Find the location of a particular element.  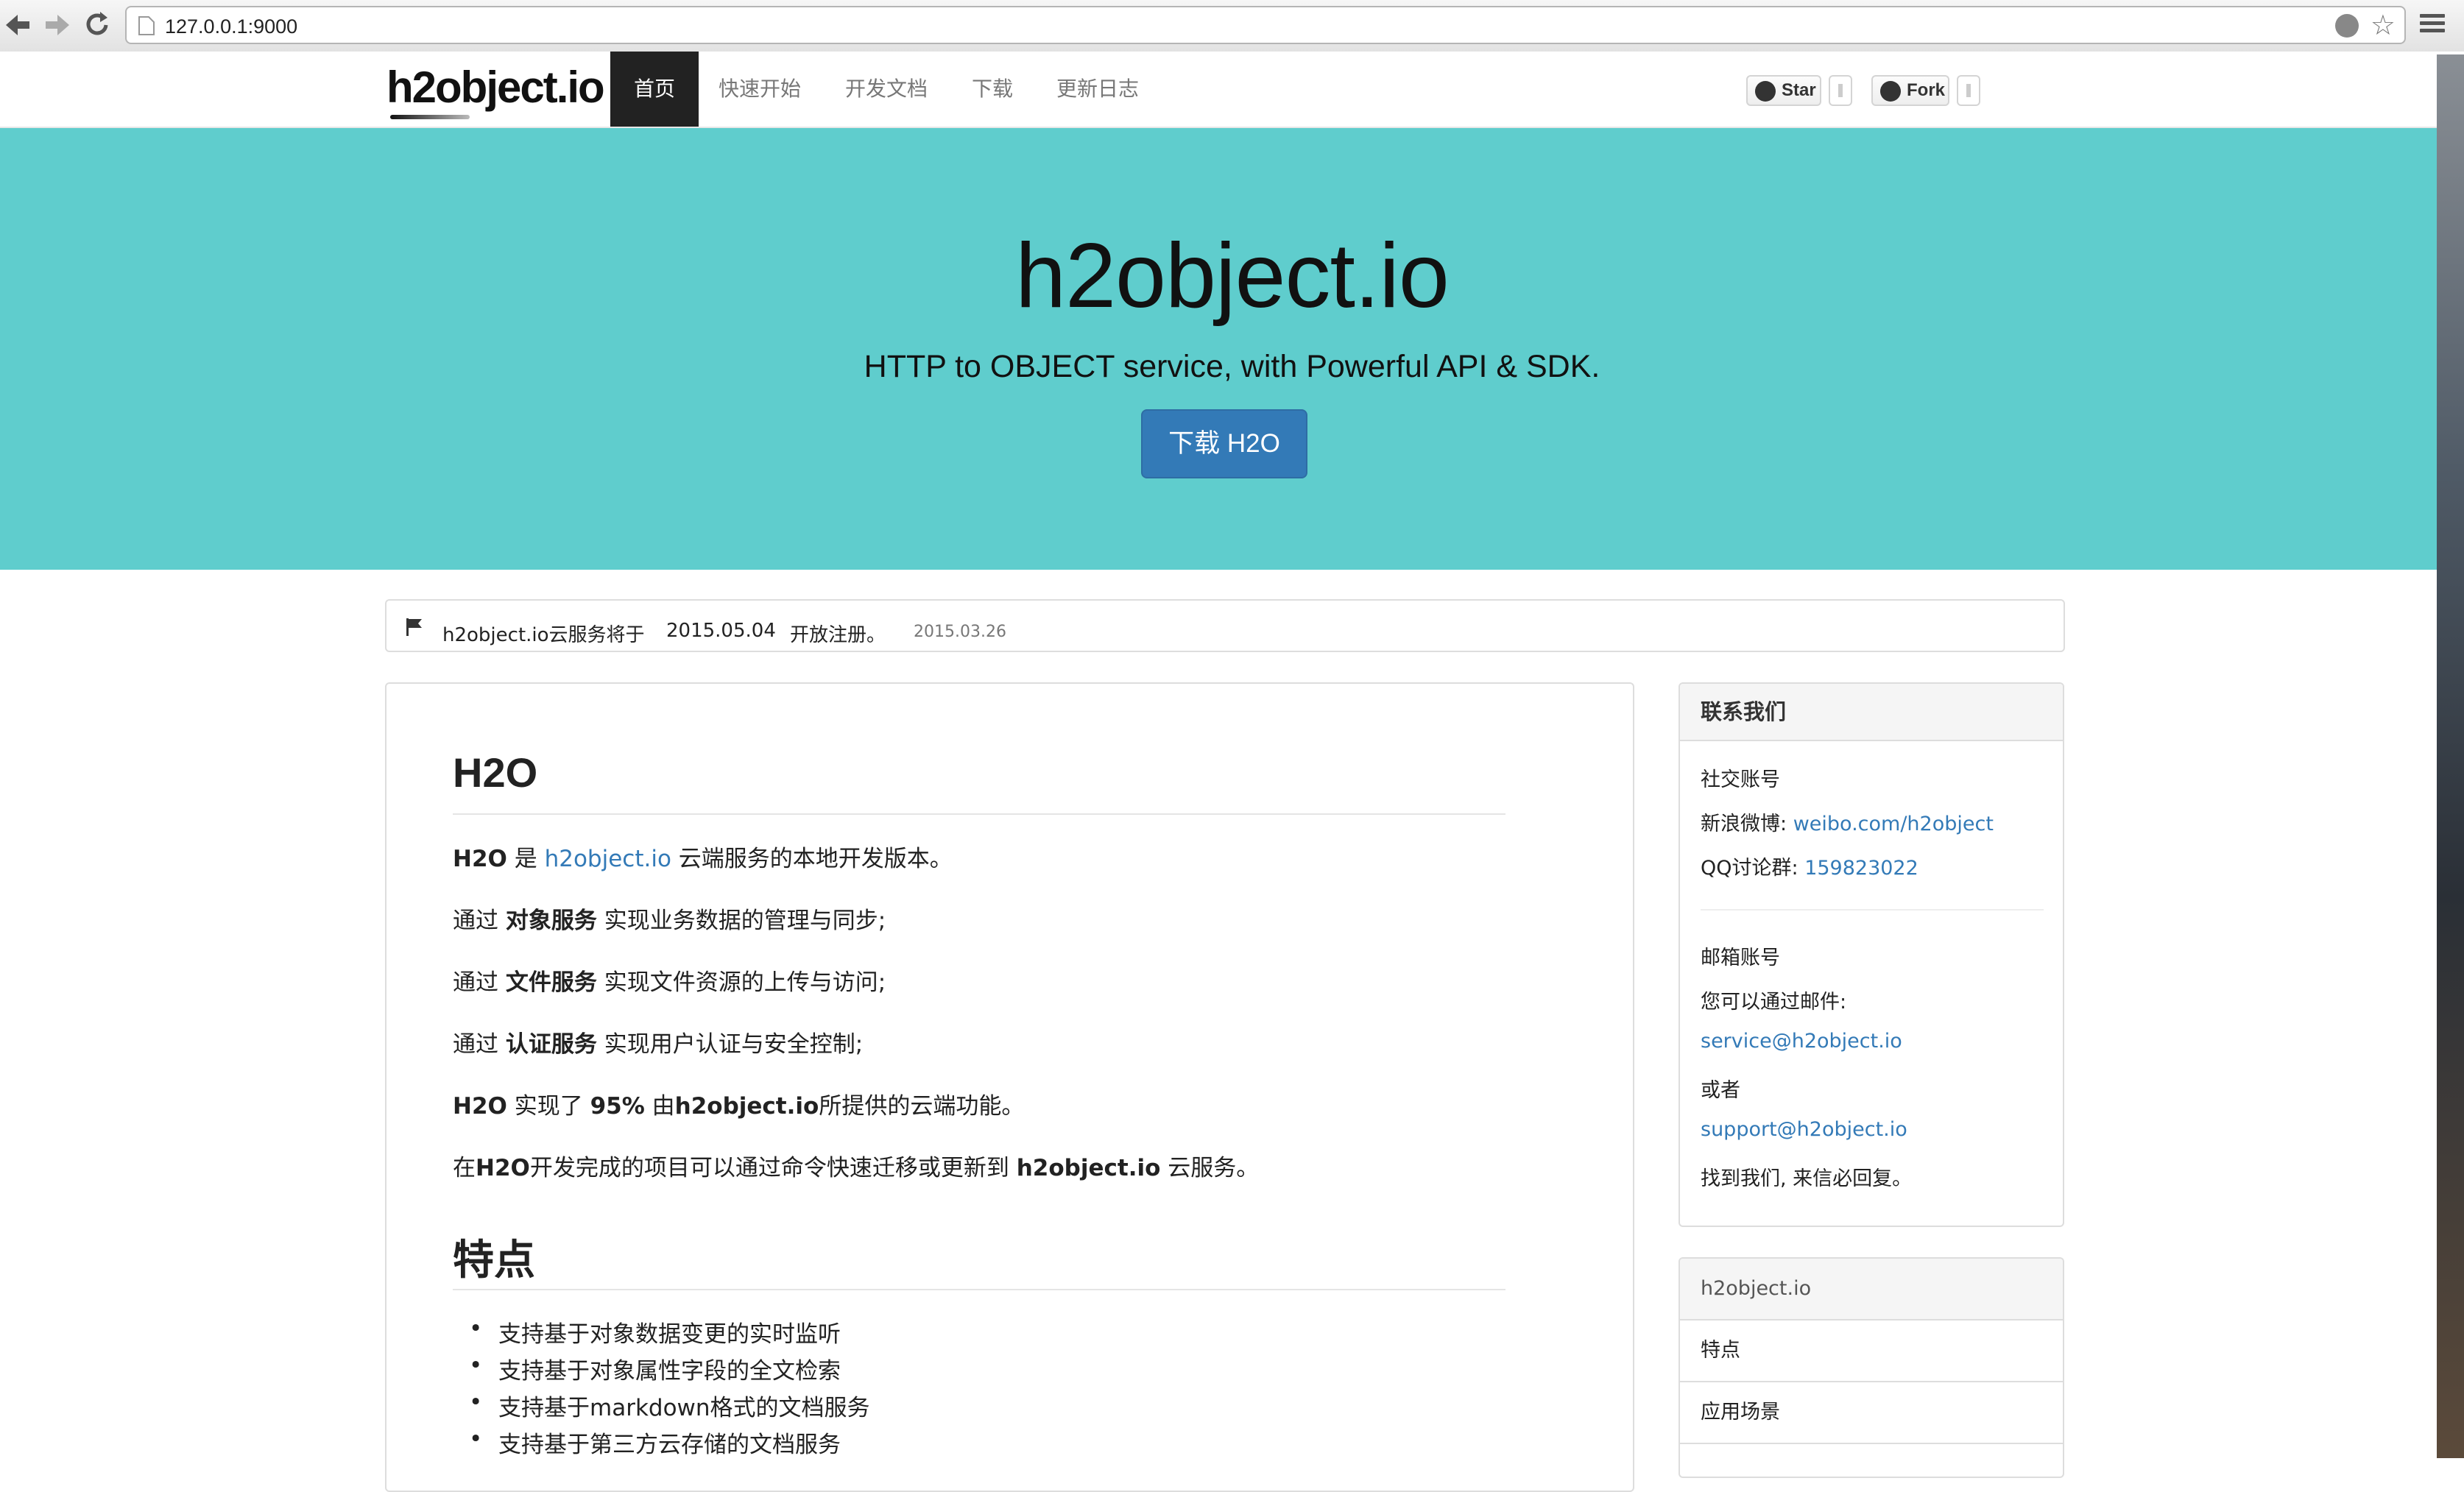

extension-icon is located at coordinates (2347, 26).